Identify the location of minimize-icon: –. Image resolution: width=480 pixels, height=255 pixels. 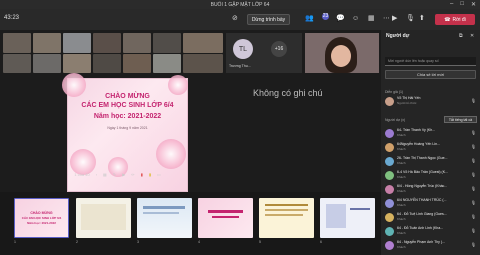
(451, 4).